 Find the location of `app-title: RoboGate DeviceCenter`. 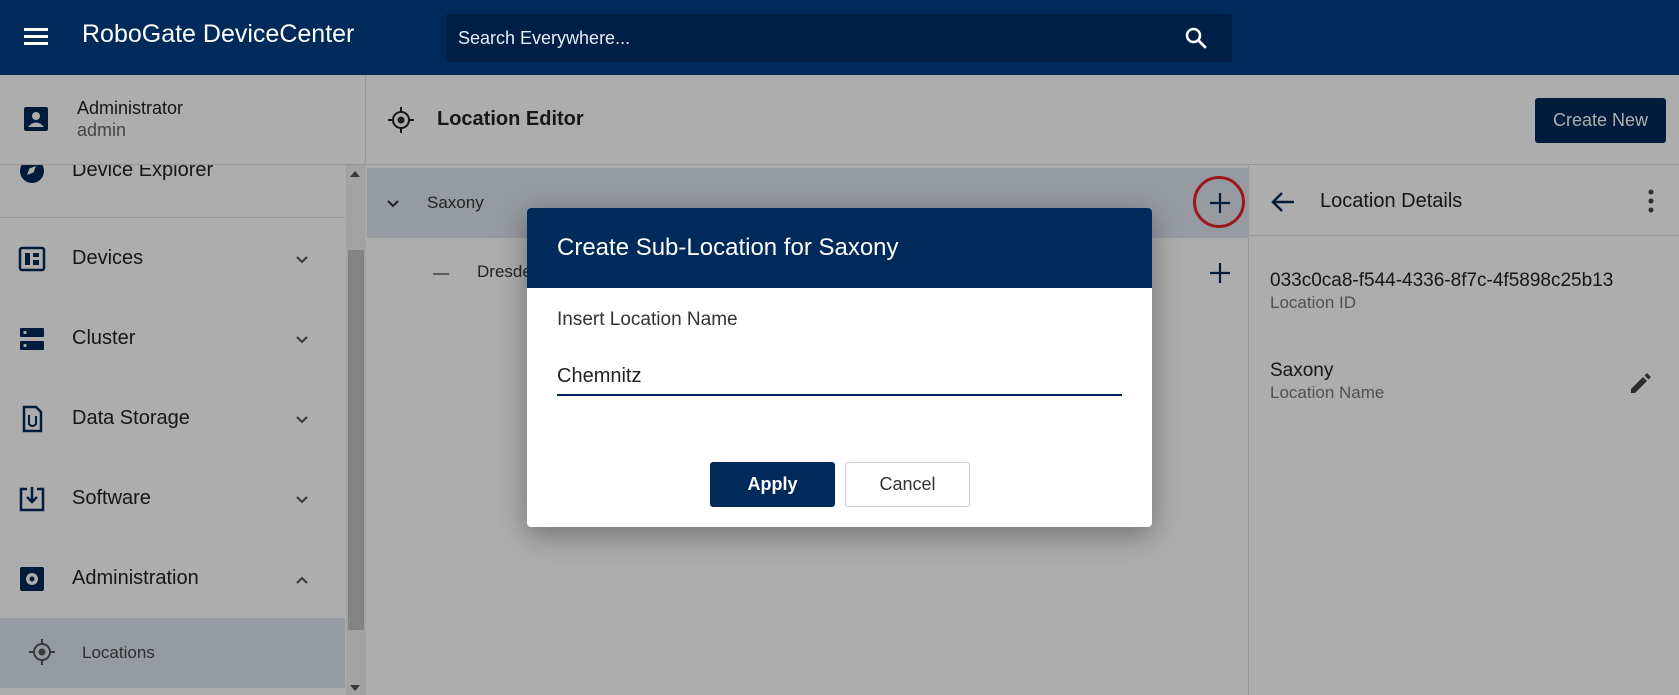

app-title: RoboGate DeviceCenter is located at coordinates (218, 34).